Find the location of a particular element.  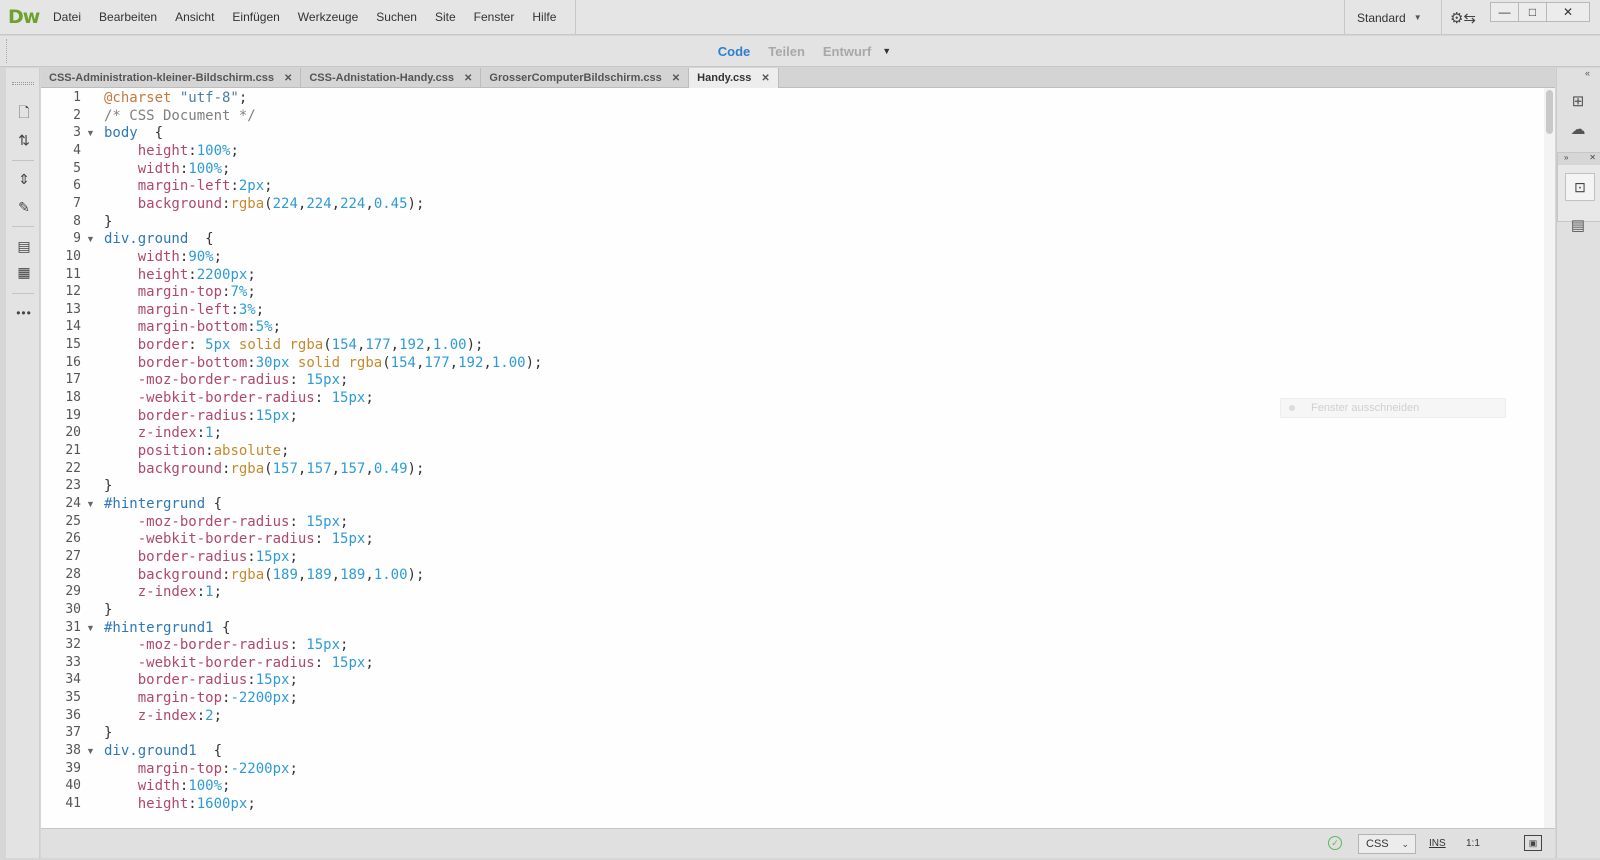

floating-panel-header: » ✕ is located at coordinates (1579, 159).